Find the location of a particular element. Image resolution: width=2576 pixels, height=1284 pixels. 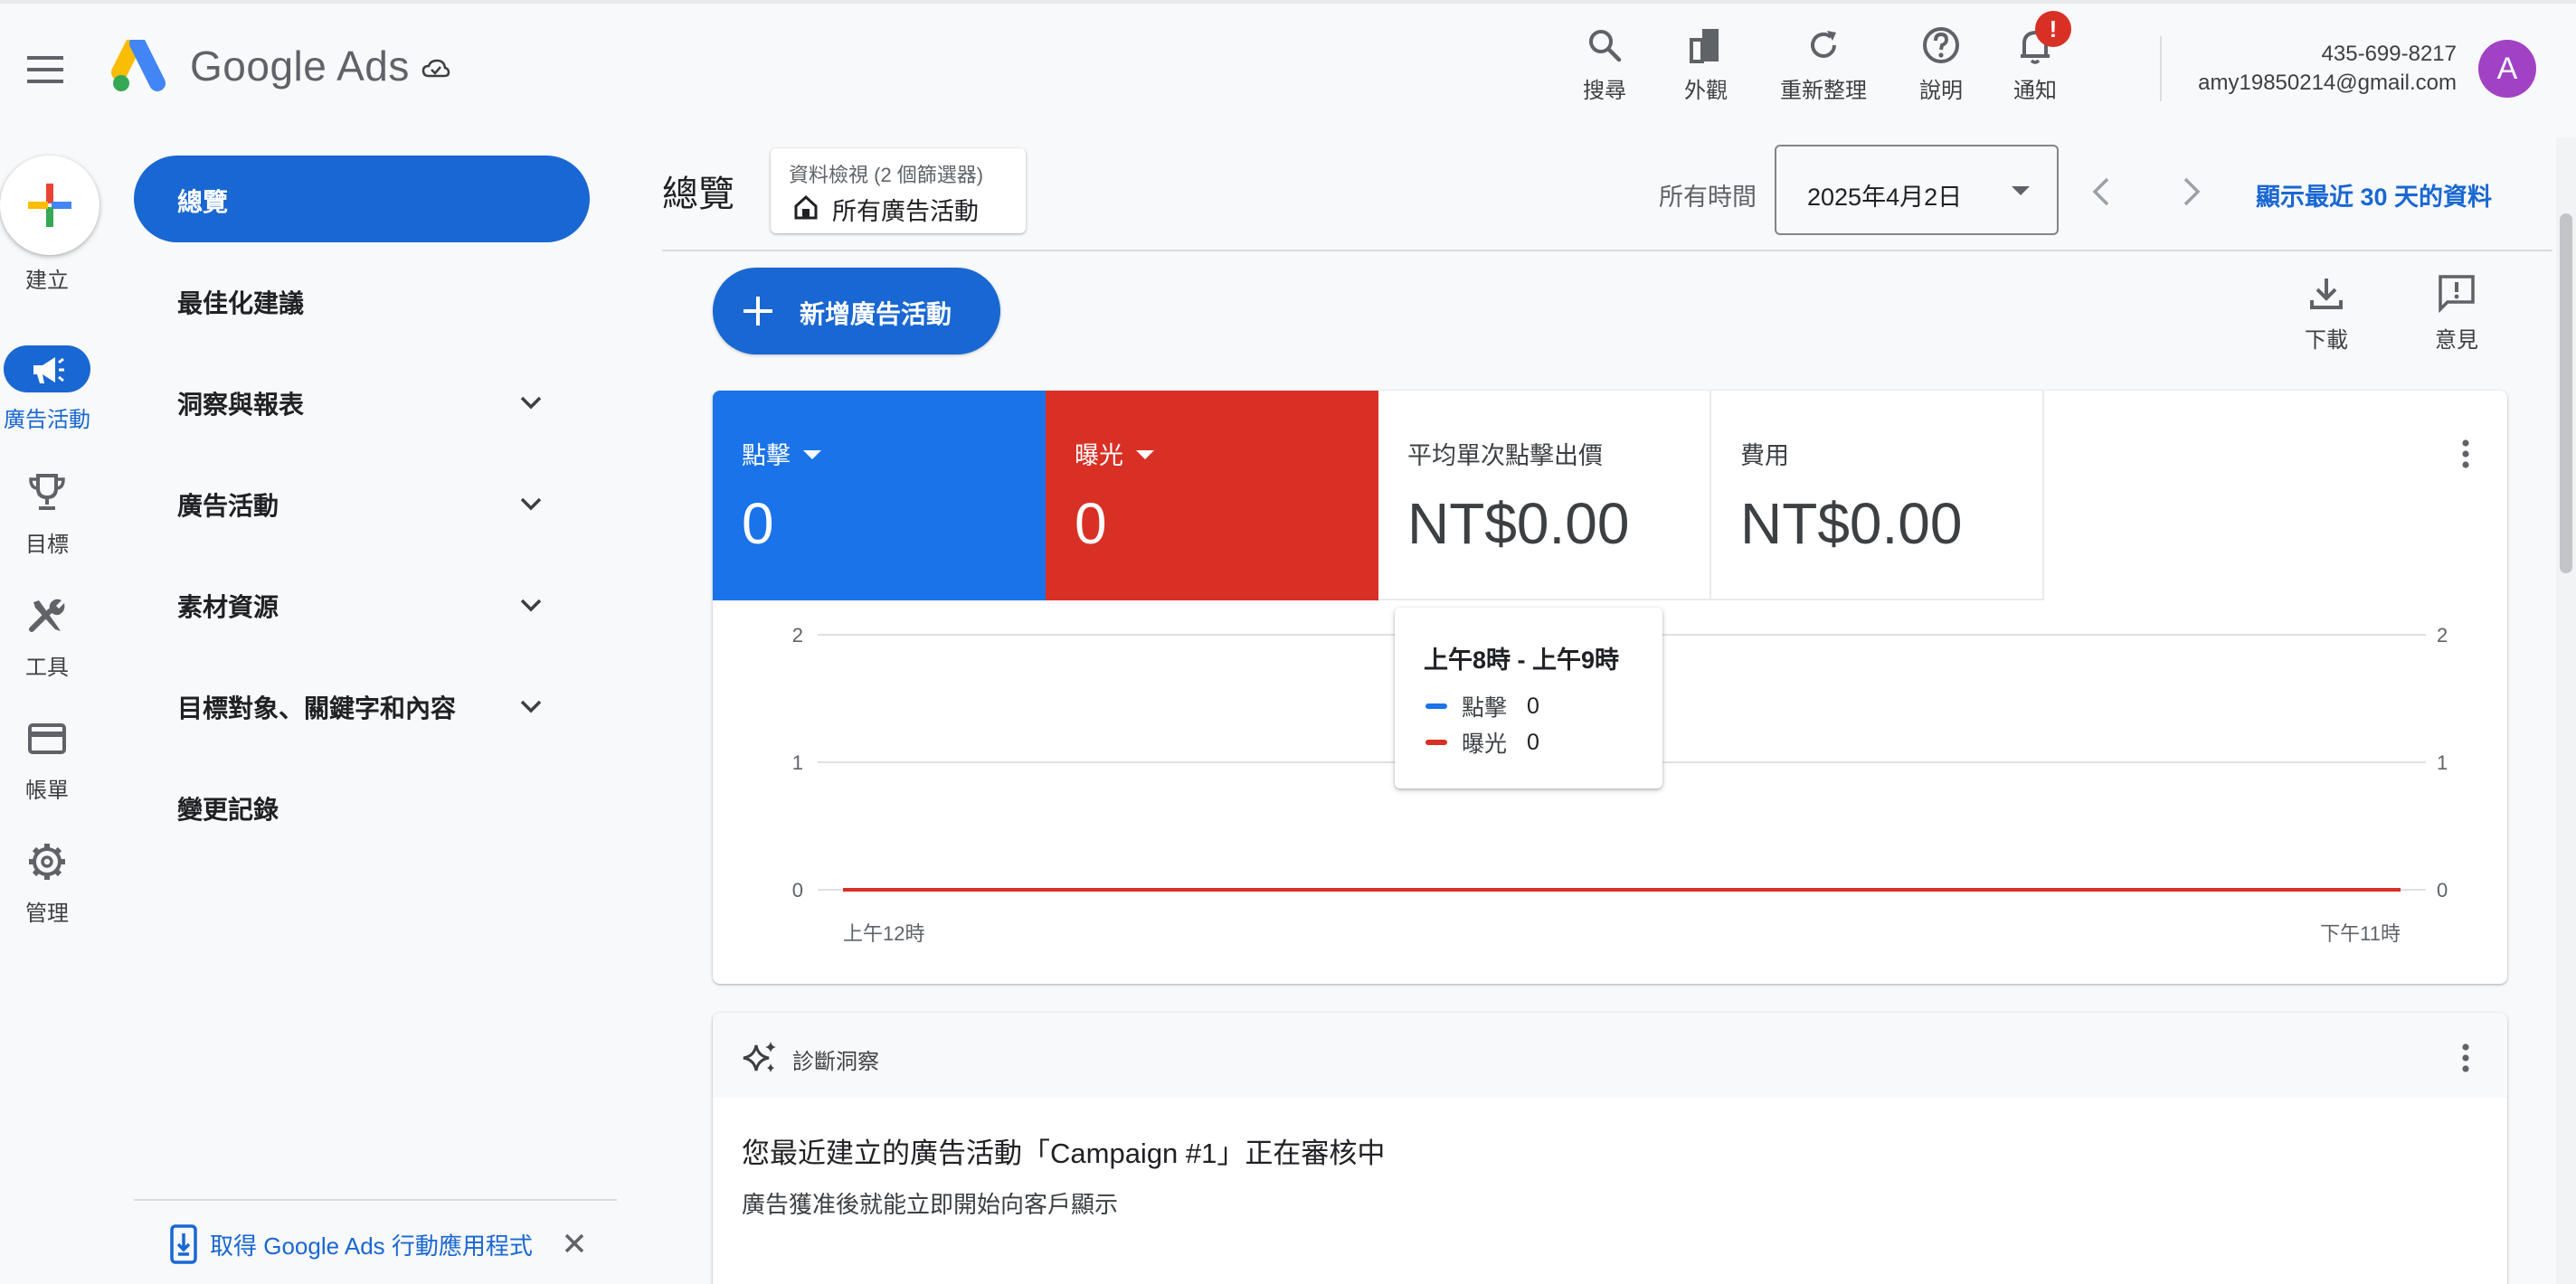

scrollbar-thumb is located at coordinates (2566, 393).